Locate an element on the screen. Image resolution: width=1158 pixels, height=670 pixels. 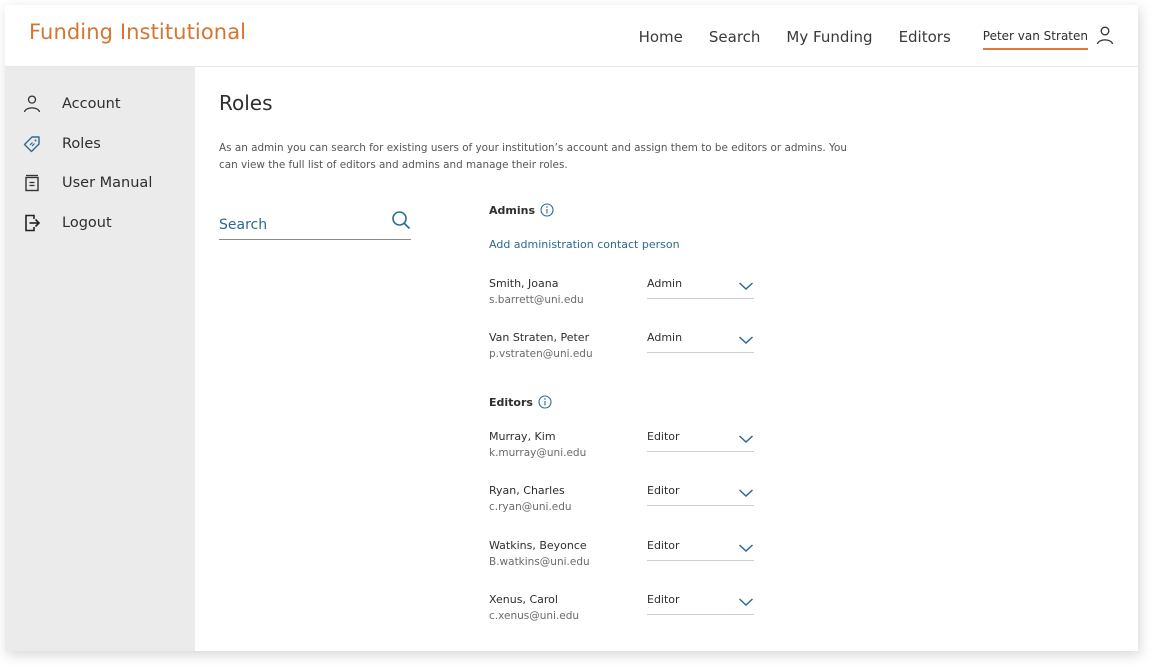
admins-title: Admins is located at coordinates (512, 210).